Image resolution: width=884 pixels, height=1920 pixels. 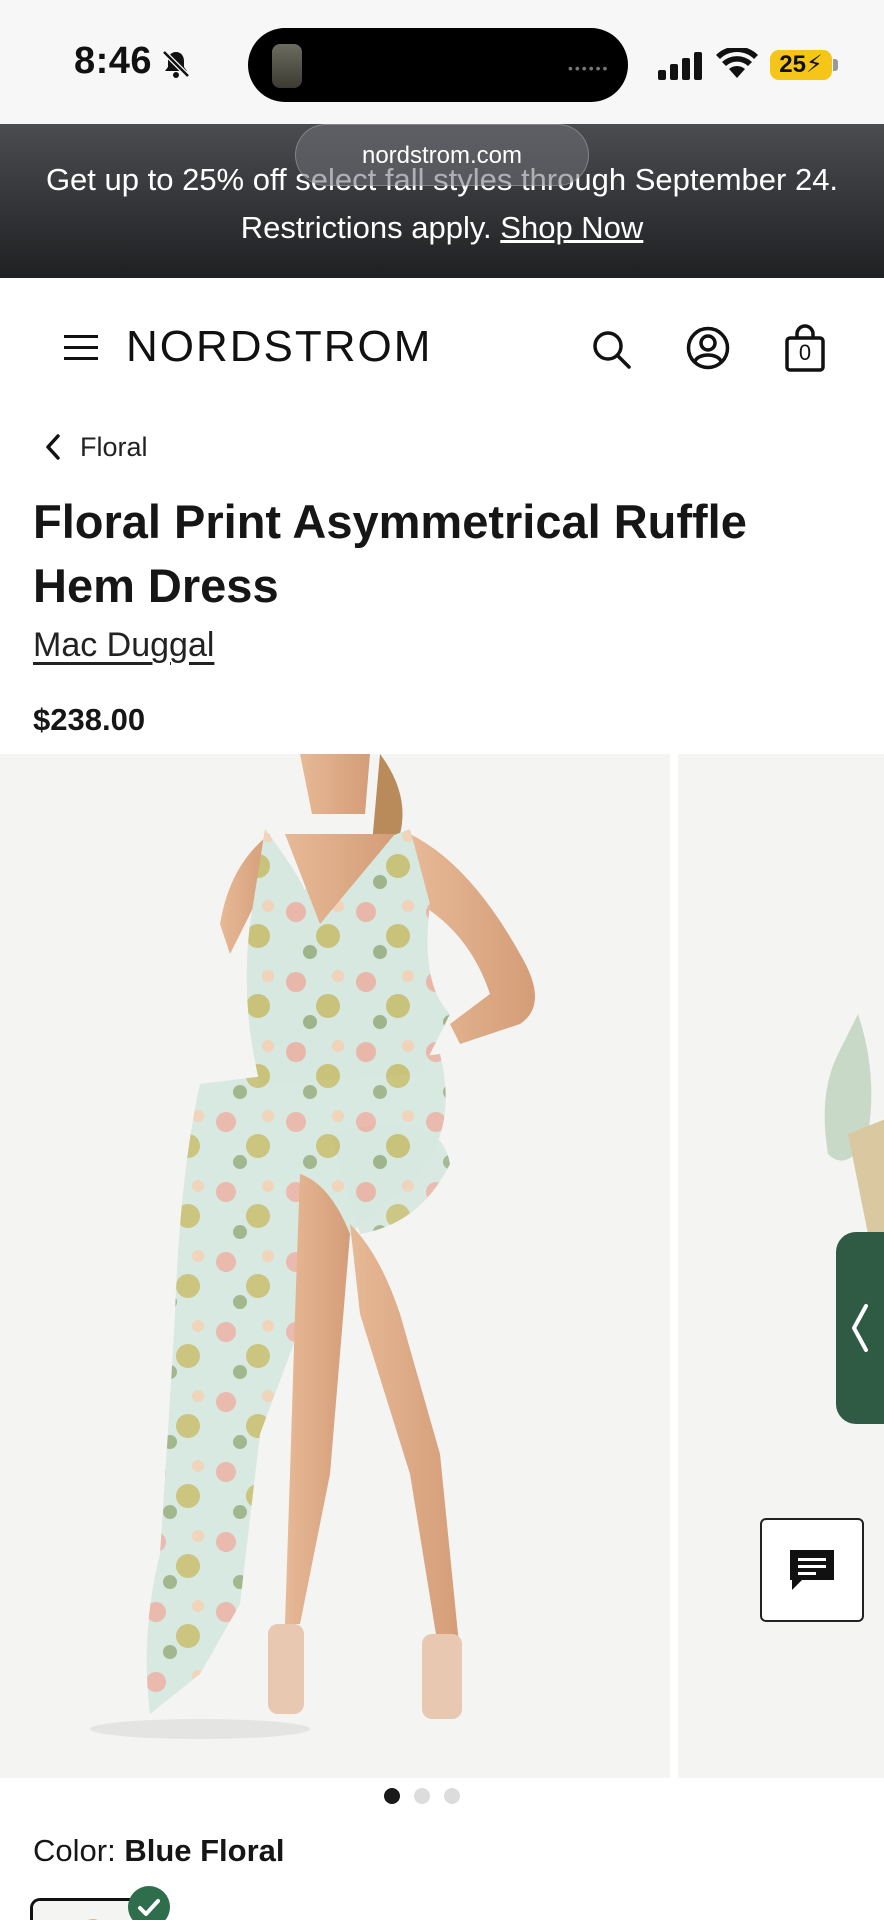 I want to click on checkmark-icon, so click(x=149, y=1907).